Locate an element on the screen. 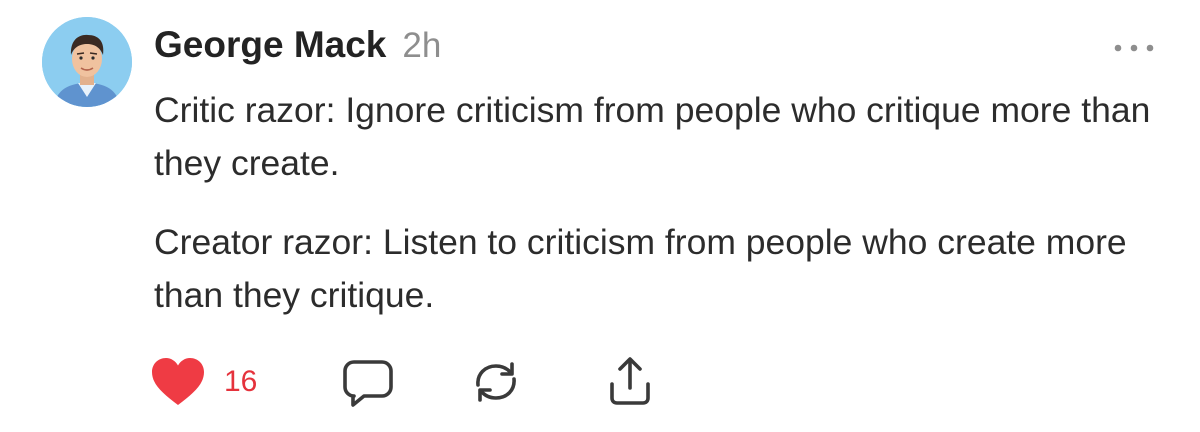 This screenshot has width=1200, height=432. comment-icon is located at coordinates (368, 383).